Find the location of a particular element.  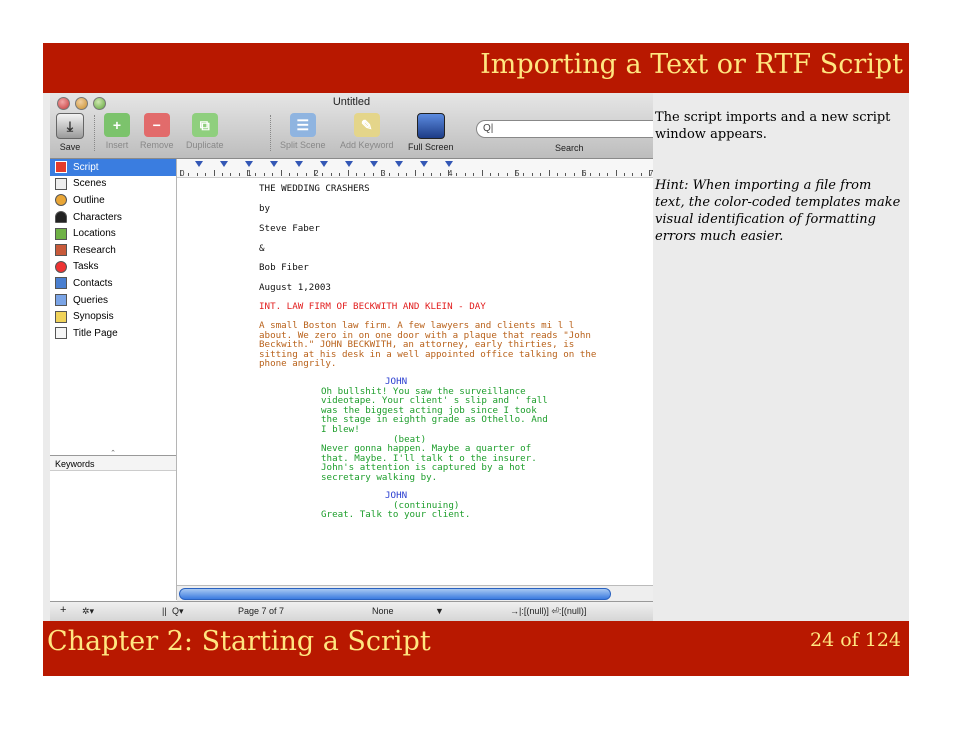

dialogue-line: Great. Talk to your client. is located at coordinates (396, 515).